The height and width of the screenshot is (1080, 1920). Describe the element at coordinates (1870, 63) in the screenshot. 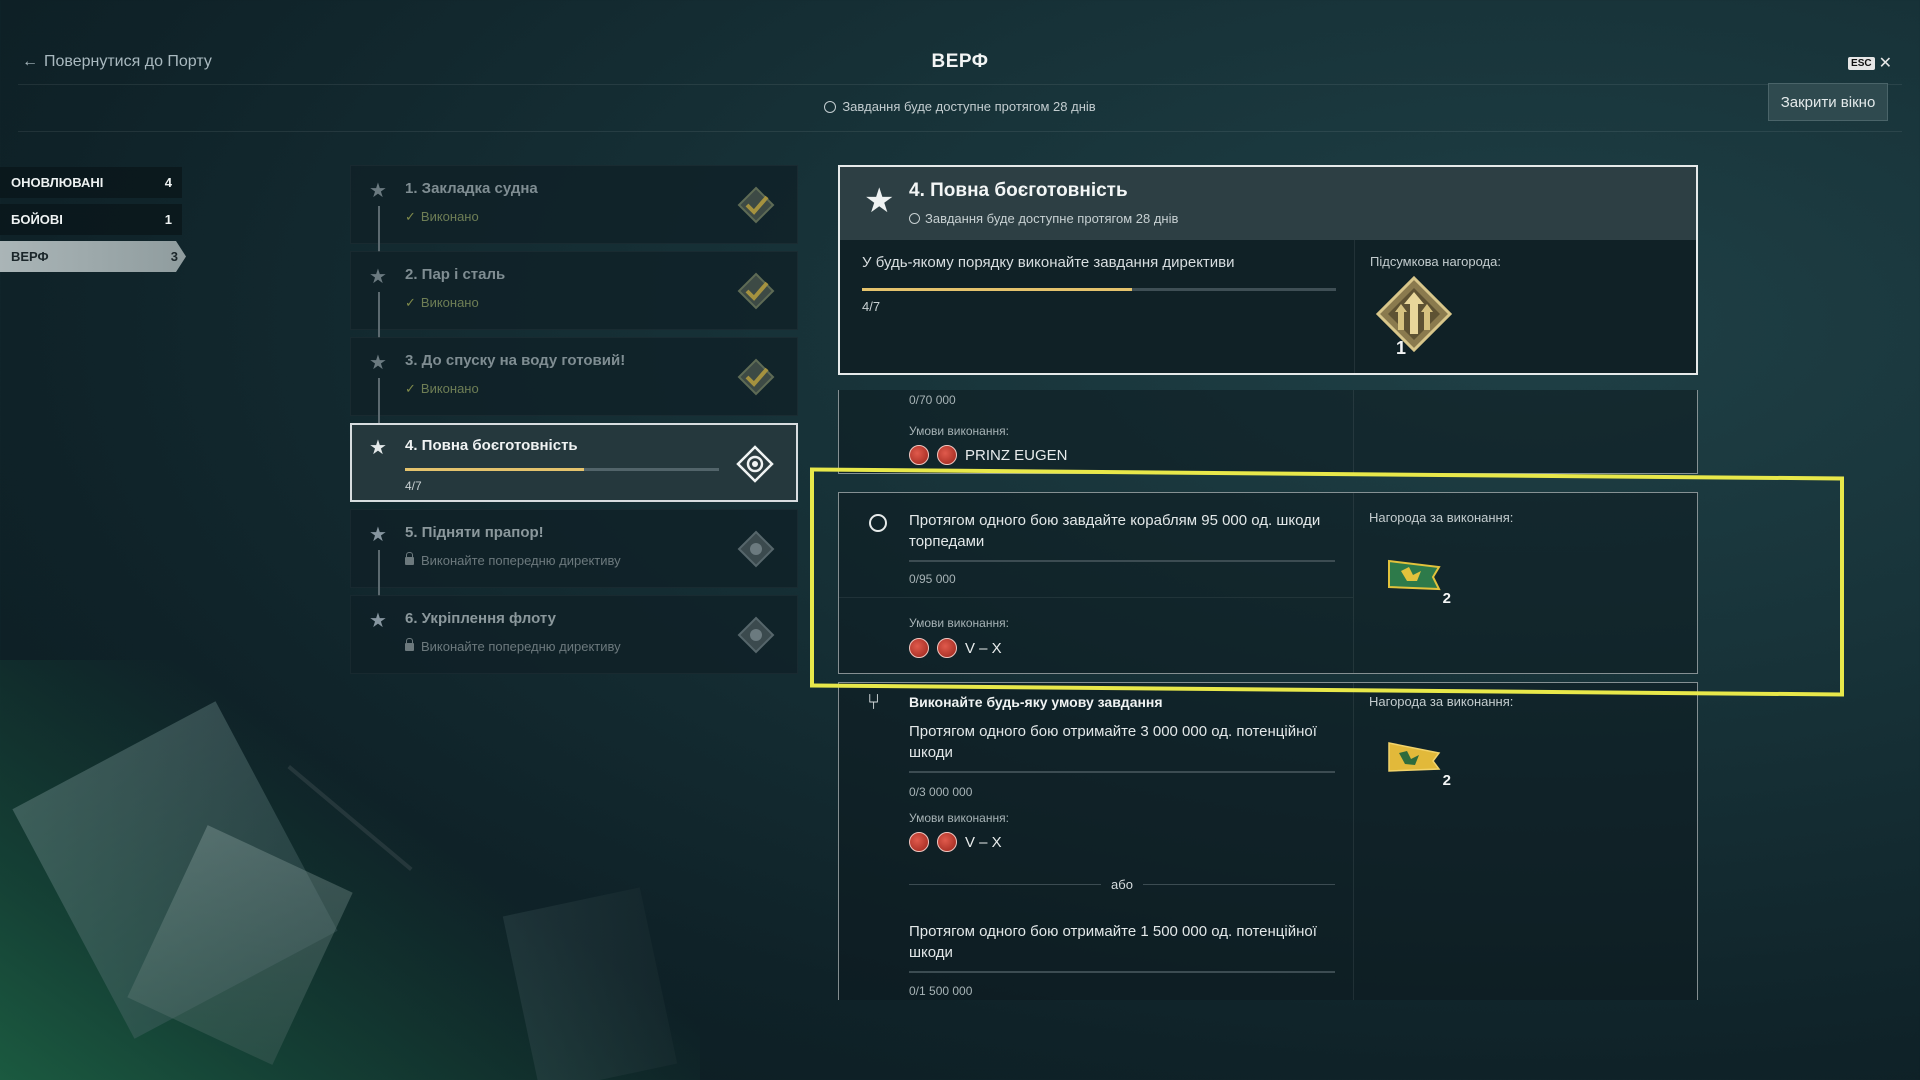

I see `esc-close: ESC ✕` at that location.